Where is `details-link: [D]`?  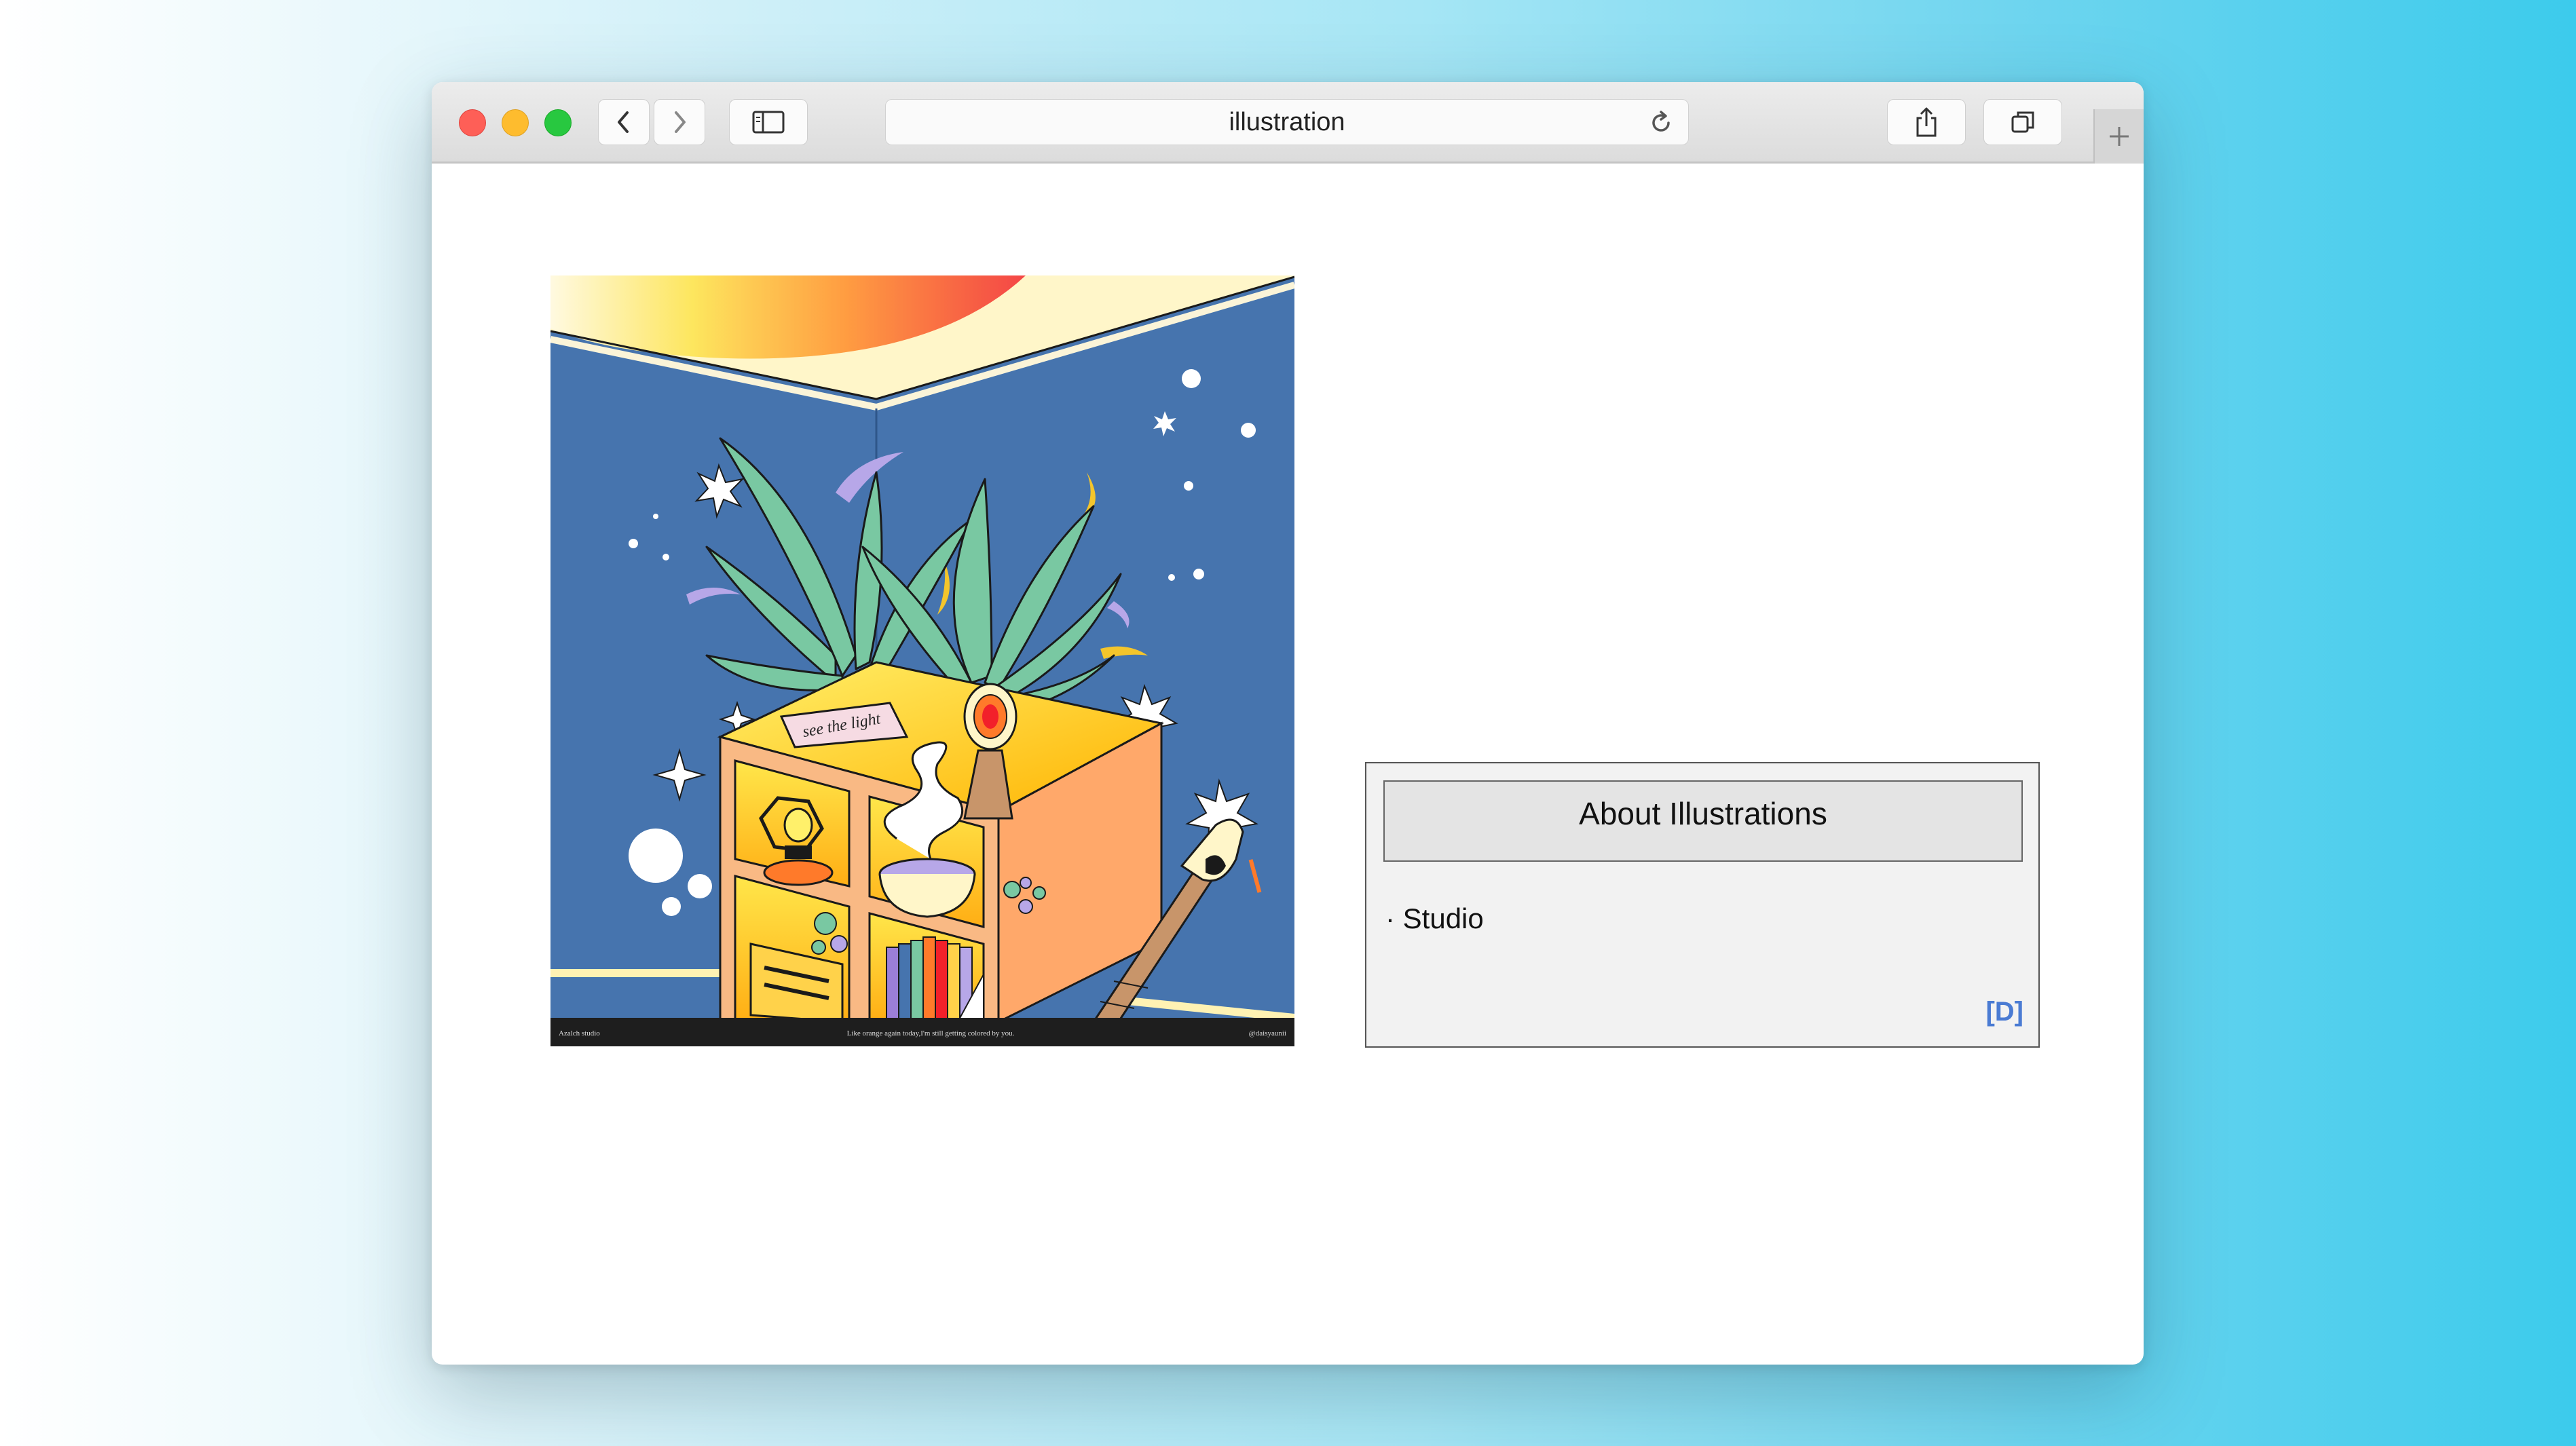 details-link: [D] is located at coordinates (2004, 1012).